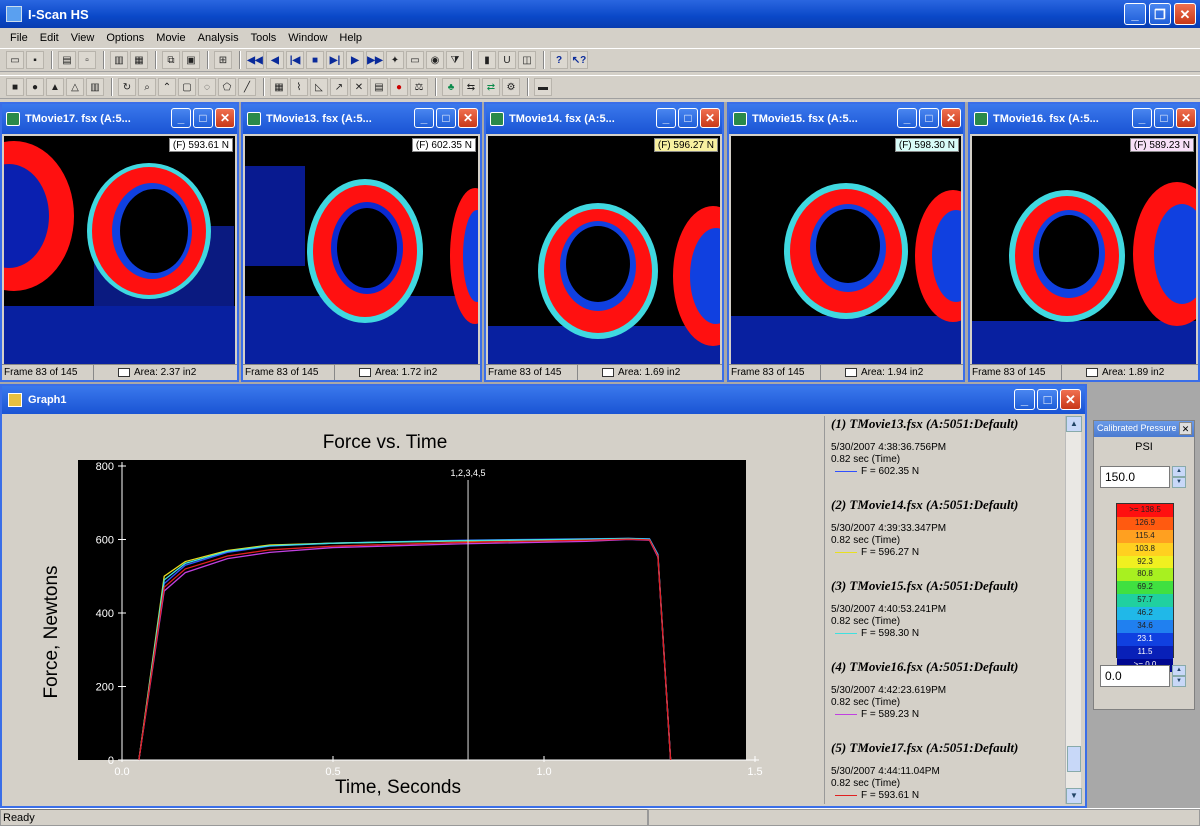 The image size is (1200, 826). What do you see at coordinates (227, 87) in the screenshot?
I see `polygon-icon: ⬠` at bounding box center [227, 87].